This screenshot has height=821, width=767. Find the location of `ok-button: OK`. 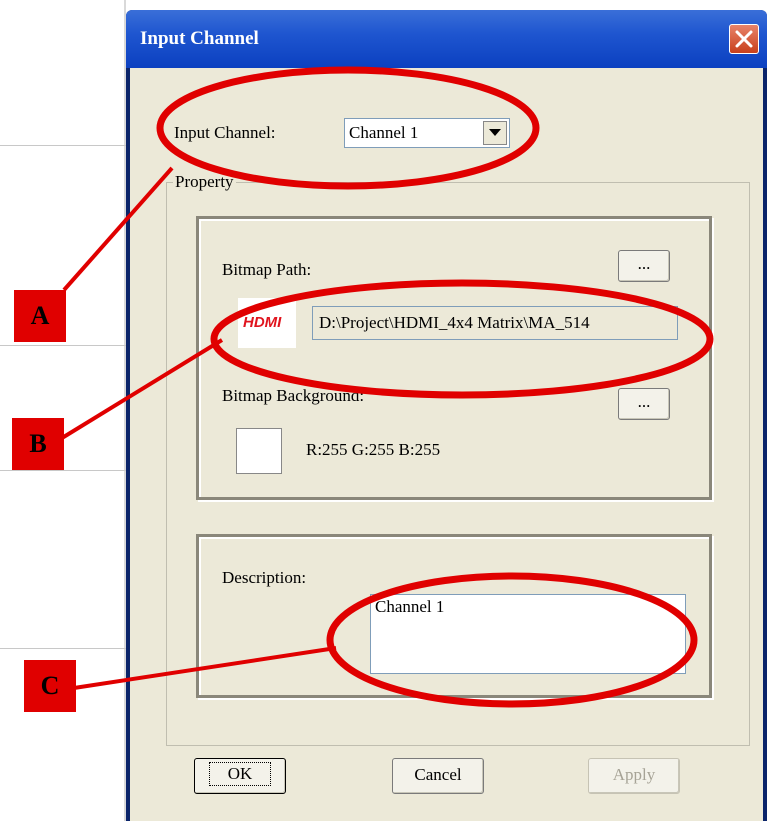

ok-button: OK is located at coordinates (240, 776).